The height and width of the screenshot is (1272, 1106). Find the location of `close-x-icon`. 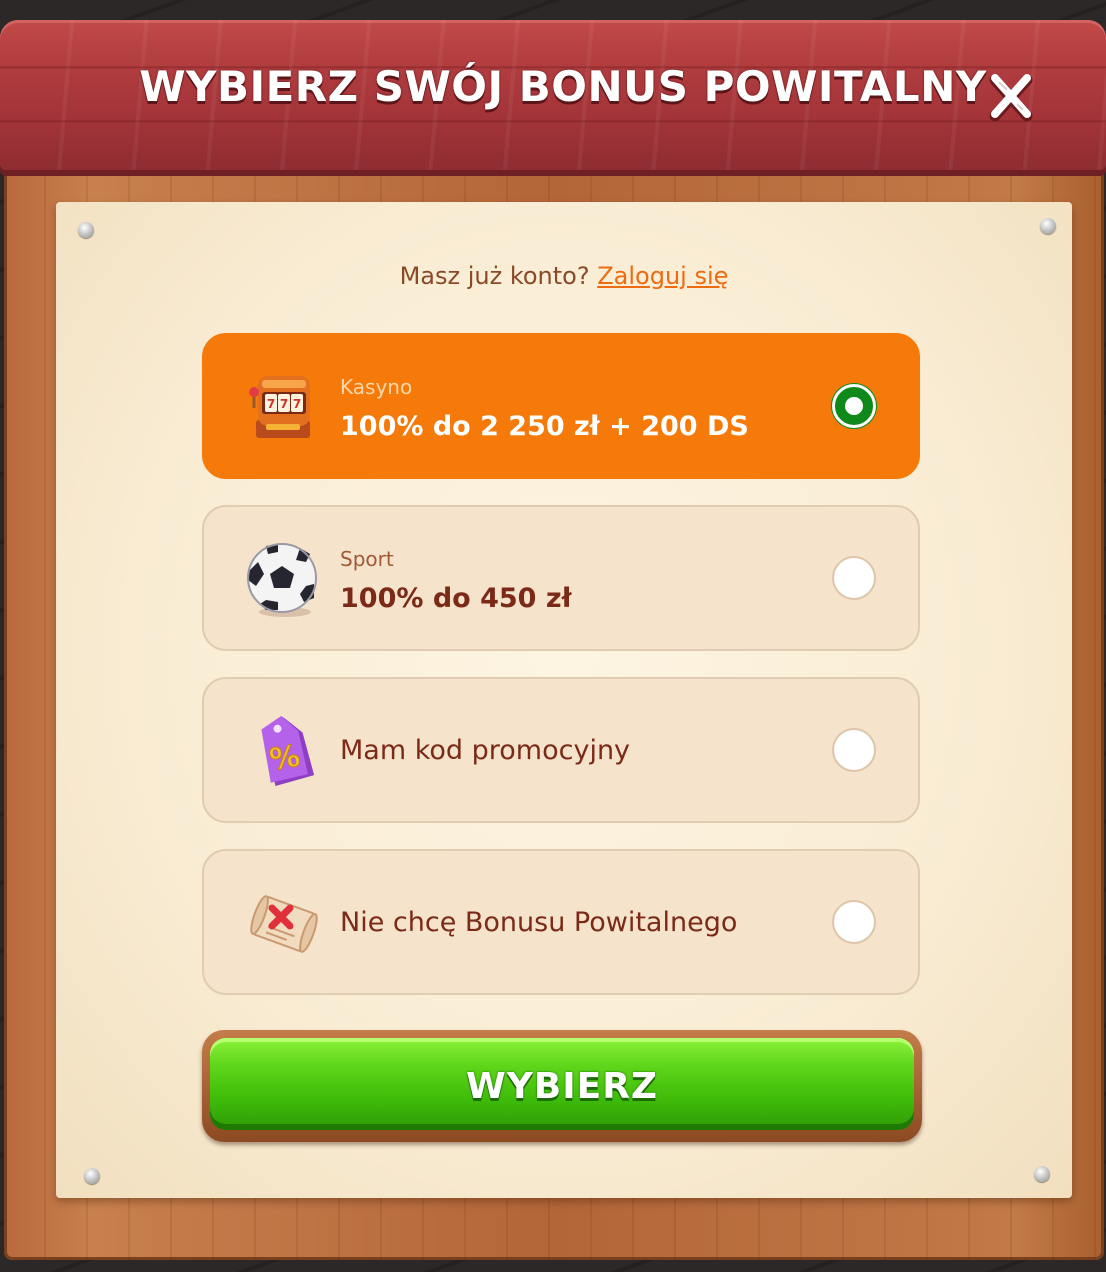

close-x-icon is located at coordinates (1011, 98).